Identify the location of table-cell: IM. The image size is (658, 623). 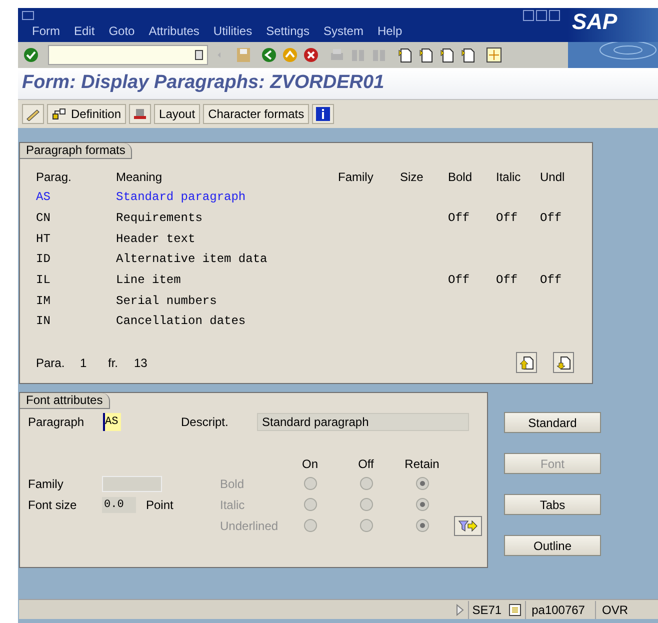
(43, 301).